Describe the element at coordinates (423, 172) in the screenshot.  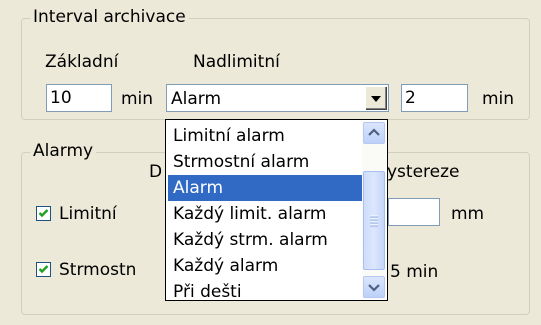
I see `hysteresis-header-partial: ystereze` at that location.